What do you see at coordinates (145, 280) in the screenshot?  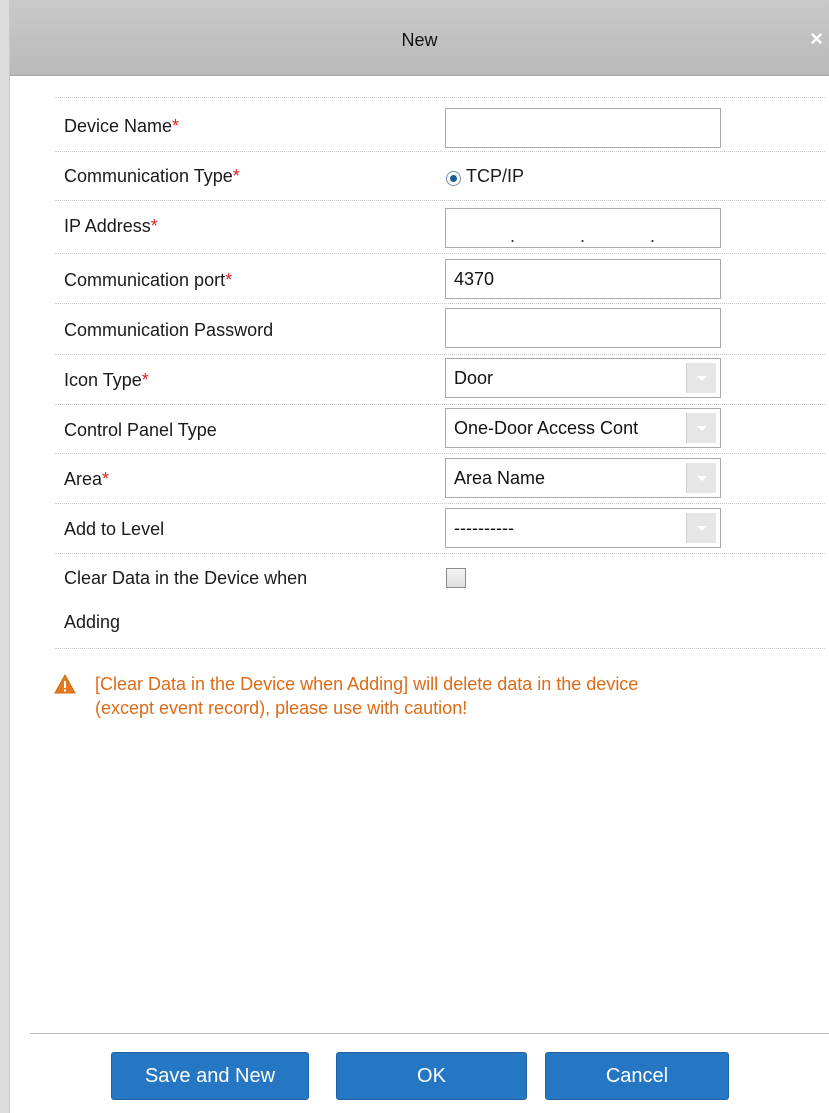 I see `communication-port-label-text: Communication port` at bounding box center [145, 280].